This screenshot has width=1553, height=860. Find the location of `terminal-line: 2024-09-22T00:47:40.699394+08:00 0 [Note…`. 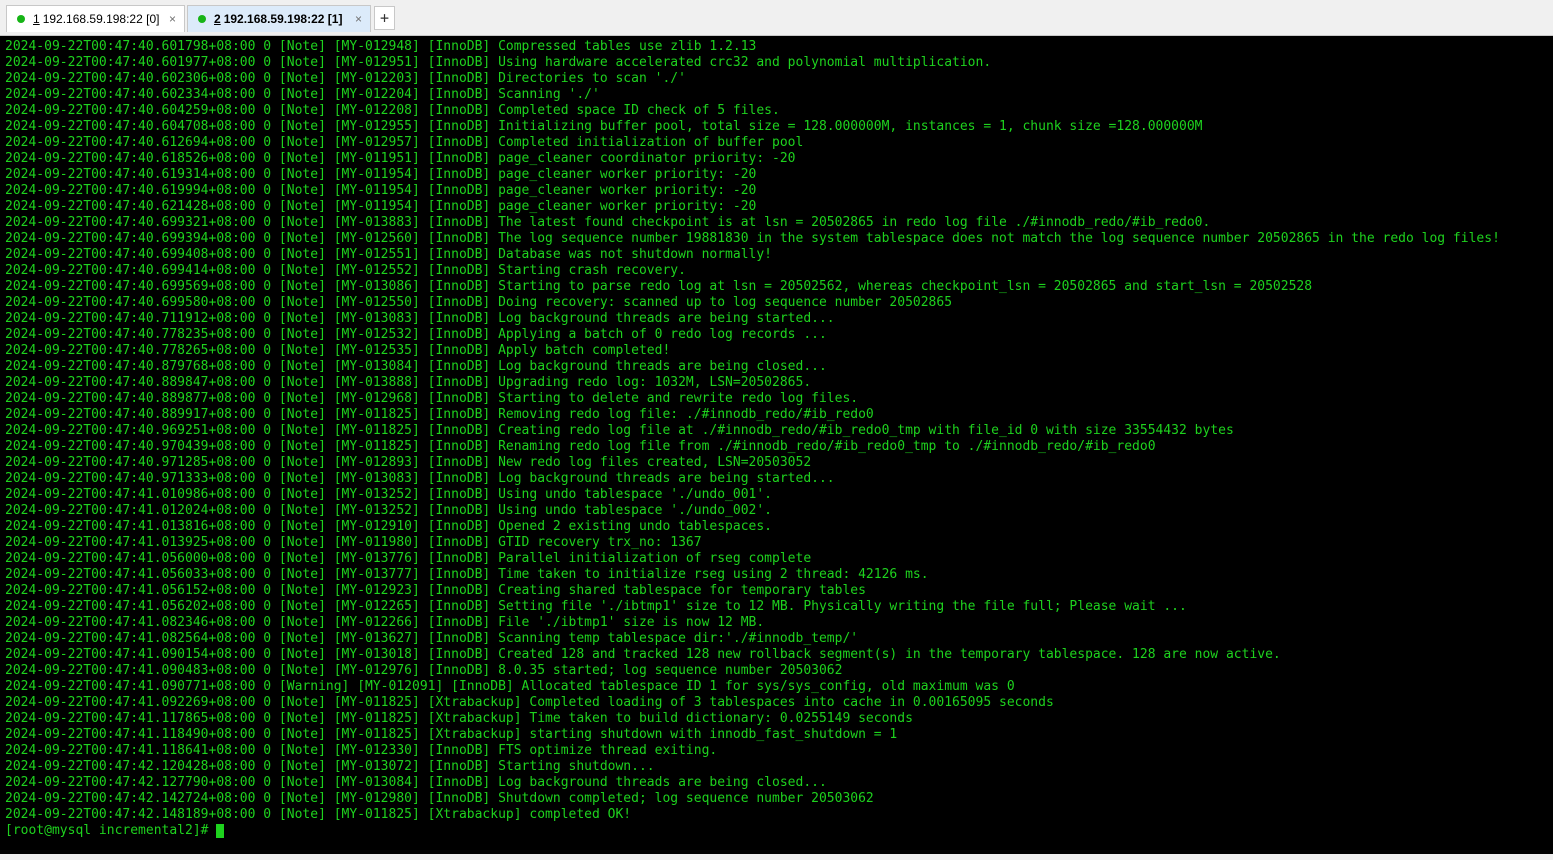

terminal-line: 2024-09-22T00:47:40.699394+08:00 0 [Note… is located at coordinates (752, 238).